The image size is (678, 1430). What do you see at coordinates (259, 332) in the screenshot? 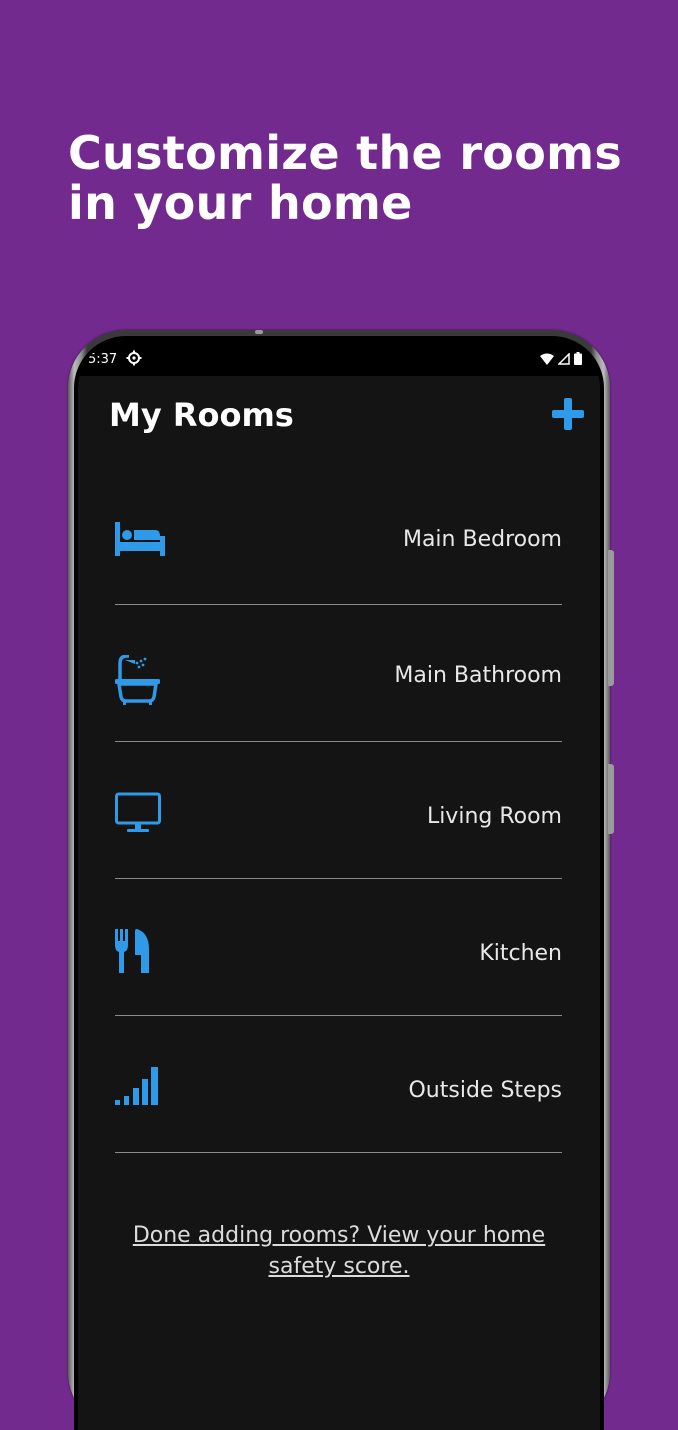
I see `phone-sensor` at bounding box center [259, 332].